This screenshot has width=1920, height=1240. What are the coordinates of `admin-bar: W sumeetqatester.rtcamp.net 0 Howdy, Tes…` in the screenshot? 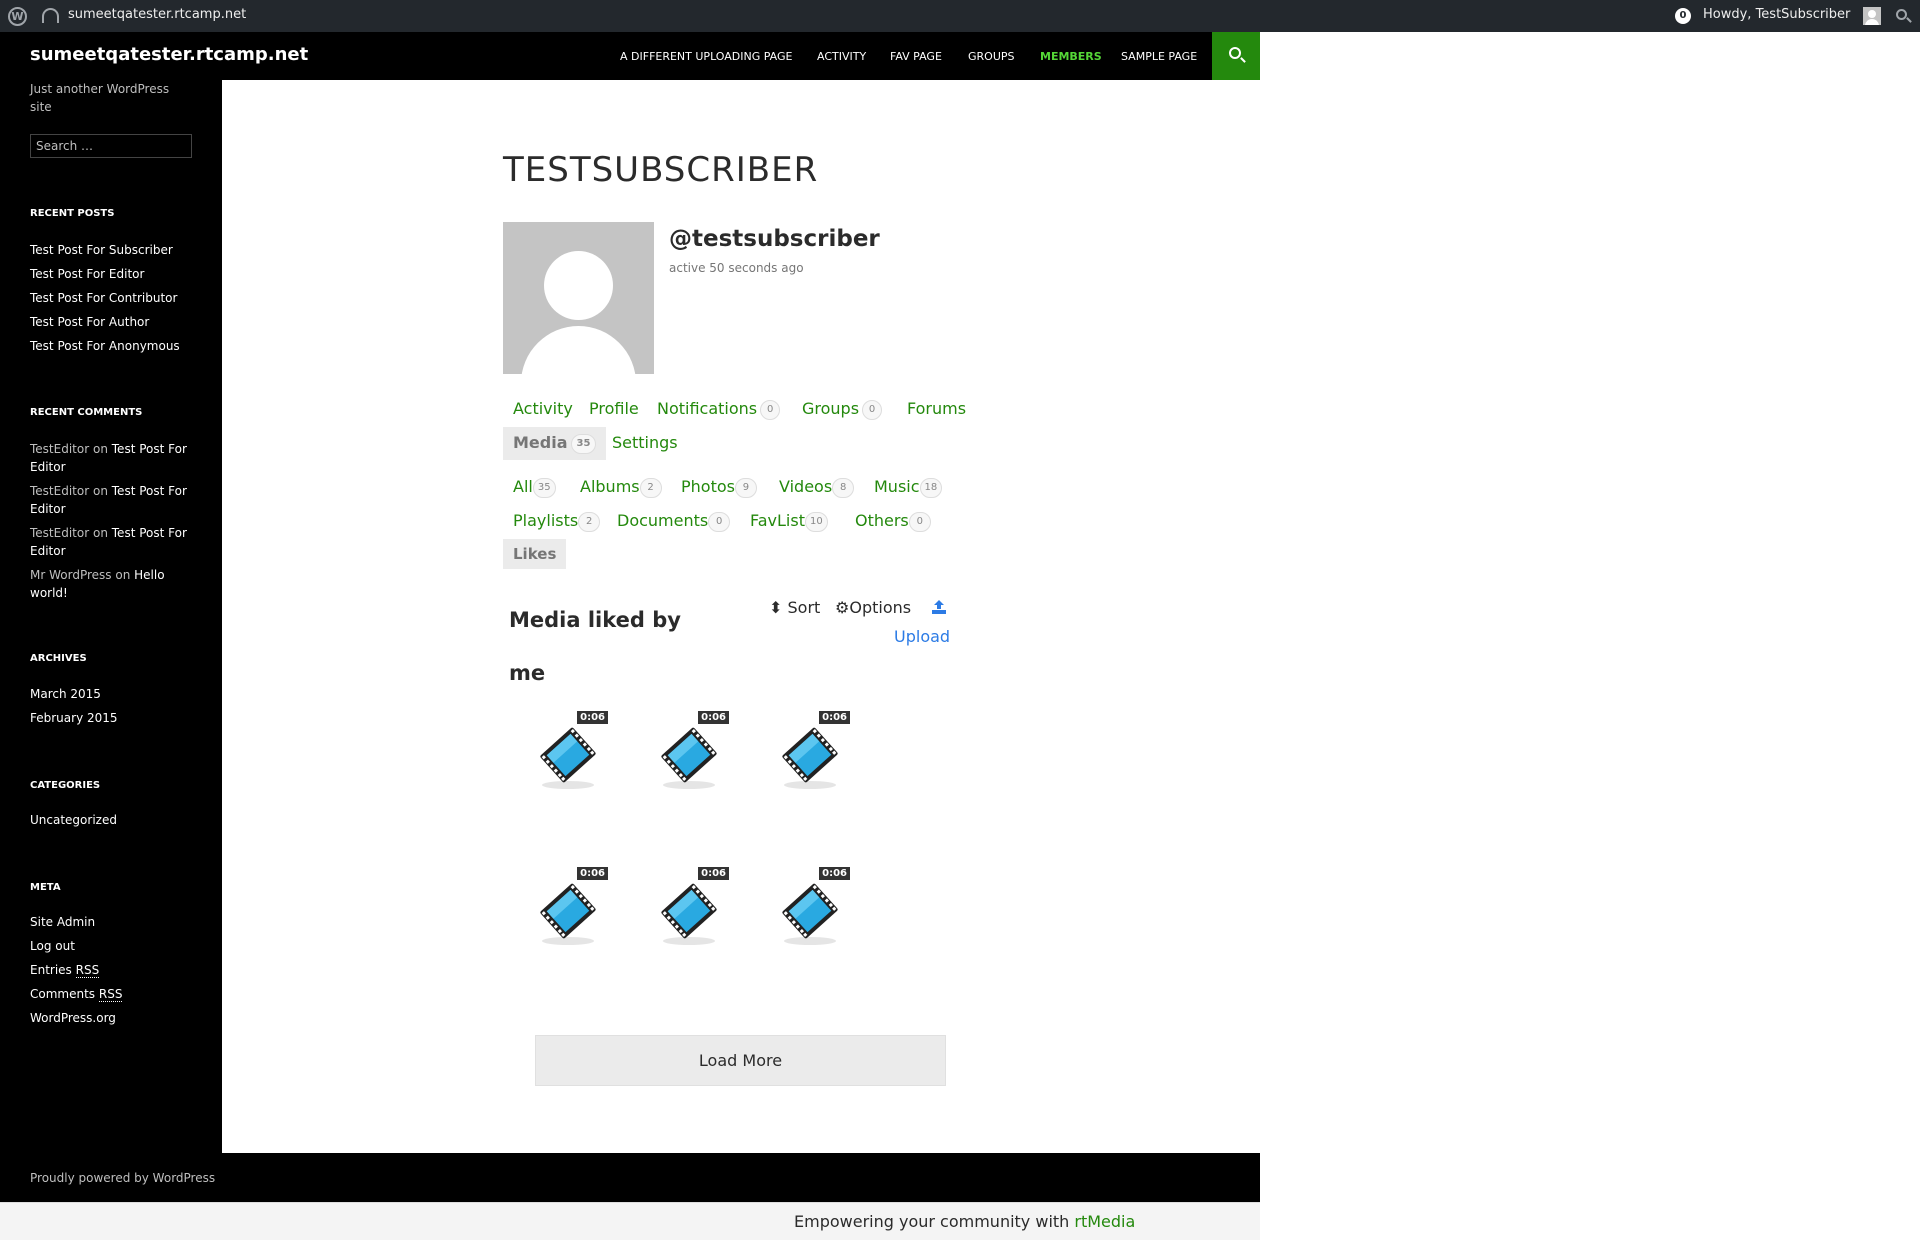 It's located at (960, 16).